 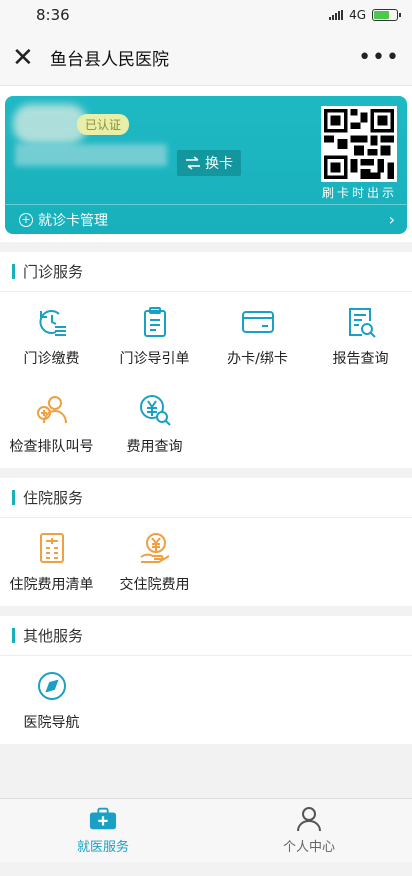 I want to click on service-outpatient-guide: 门诊导引单, so click(x=154, y=336).